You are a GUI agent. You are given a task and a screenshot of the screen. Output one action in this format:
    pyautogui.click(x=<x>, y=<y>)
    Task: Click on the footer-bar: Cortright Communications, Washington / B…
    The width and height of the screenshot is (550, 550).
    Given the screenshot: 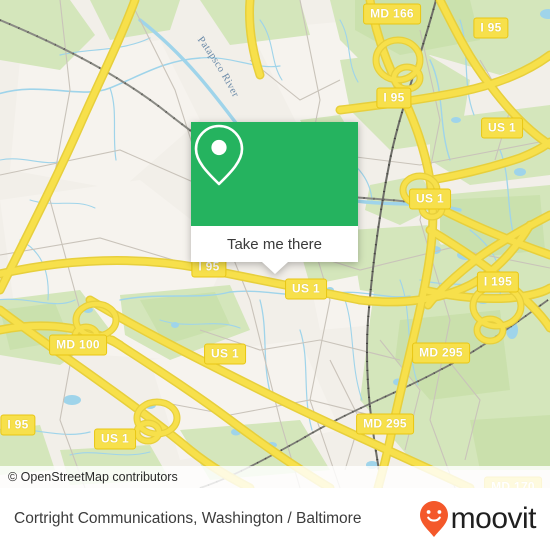 What is the action you would take?
    pyautogui.click(x=275, y=519)
    